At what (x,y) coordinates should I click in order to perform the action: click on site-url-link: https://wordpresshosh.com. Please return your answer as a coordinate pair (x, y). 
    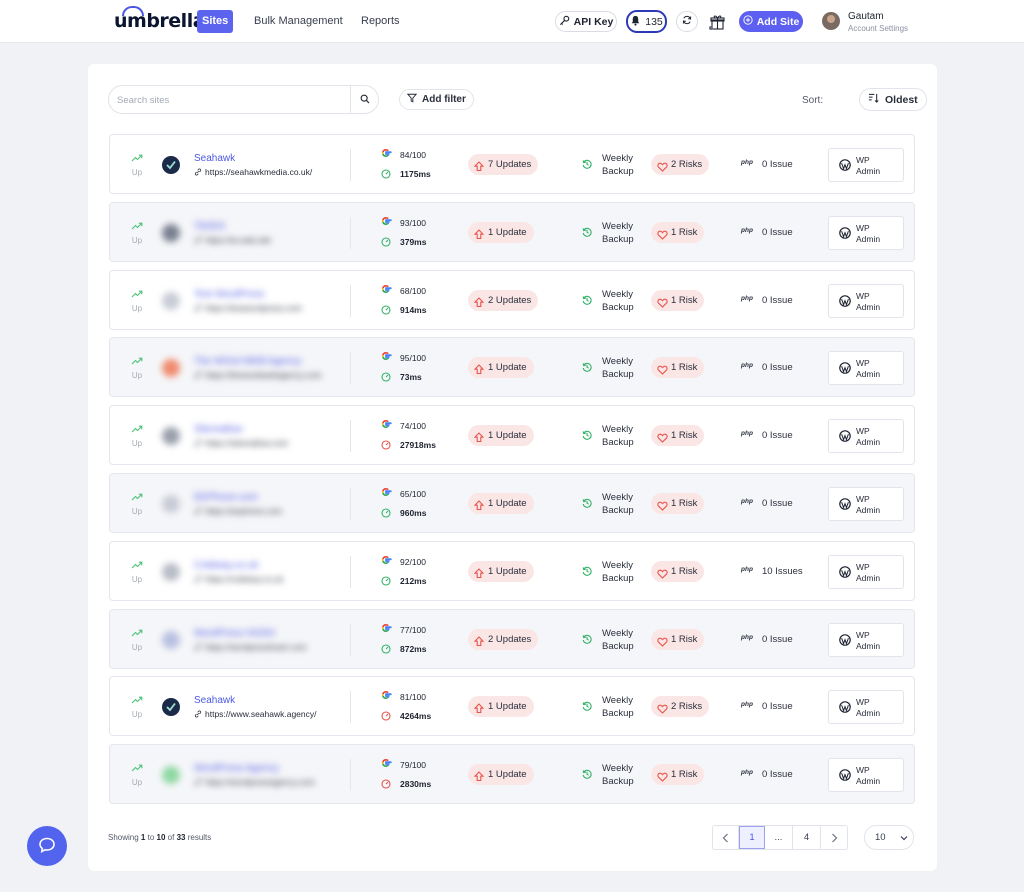
    Looking at the image, I should click on (250, 647).